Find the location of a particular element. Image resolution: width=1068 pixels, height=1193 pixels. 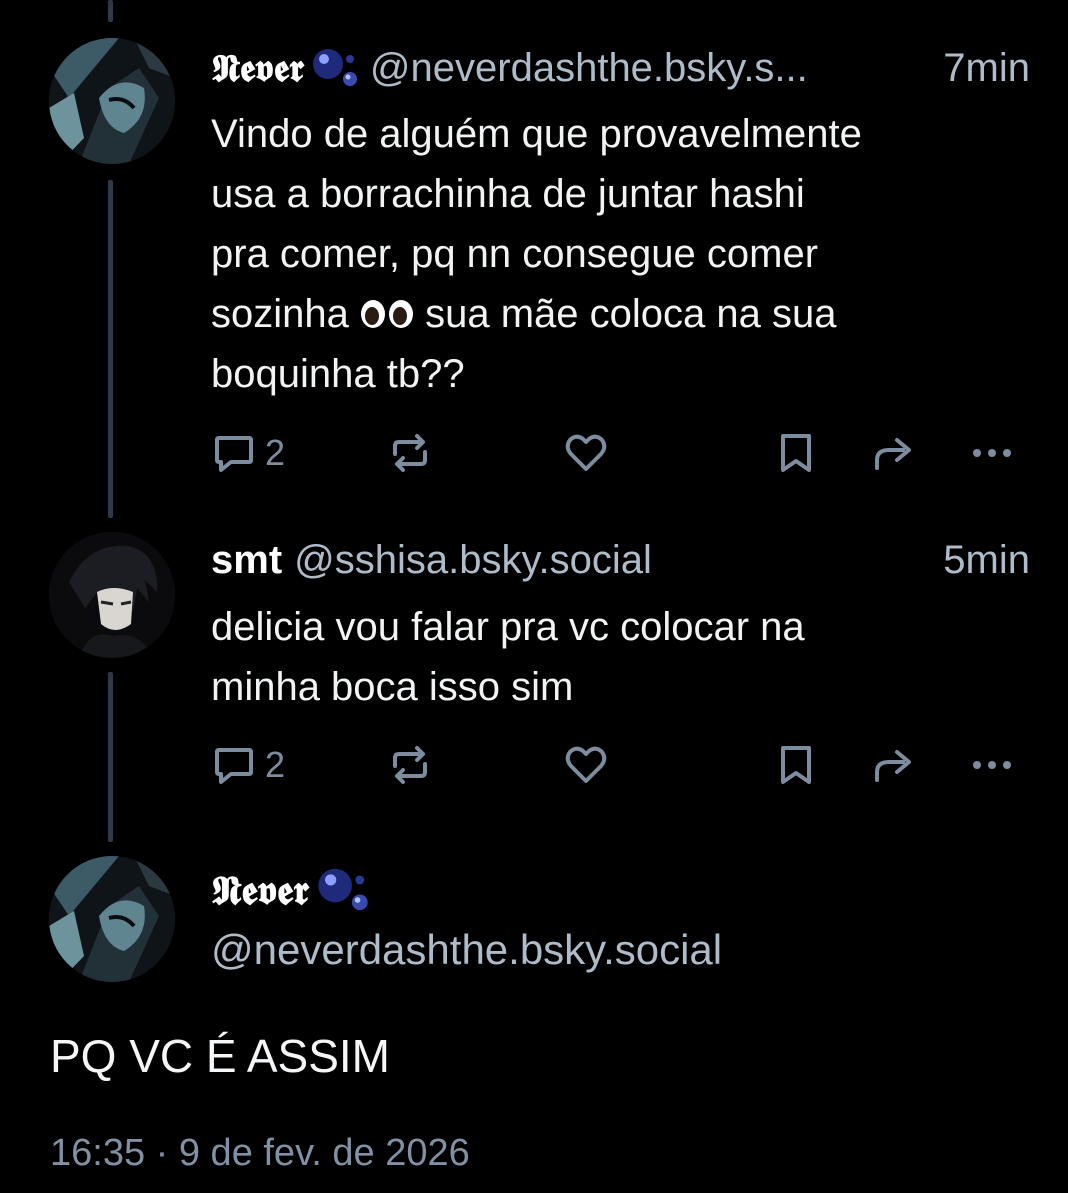

post-timestamp: 16:35 · 9 de fev. de 2026 is located at coordinates (260, 1153).